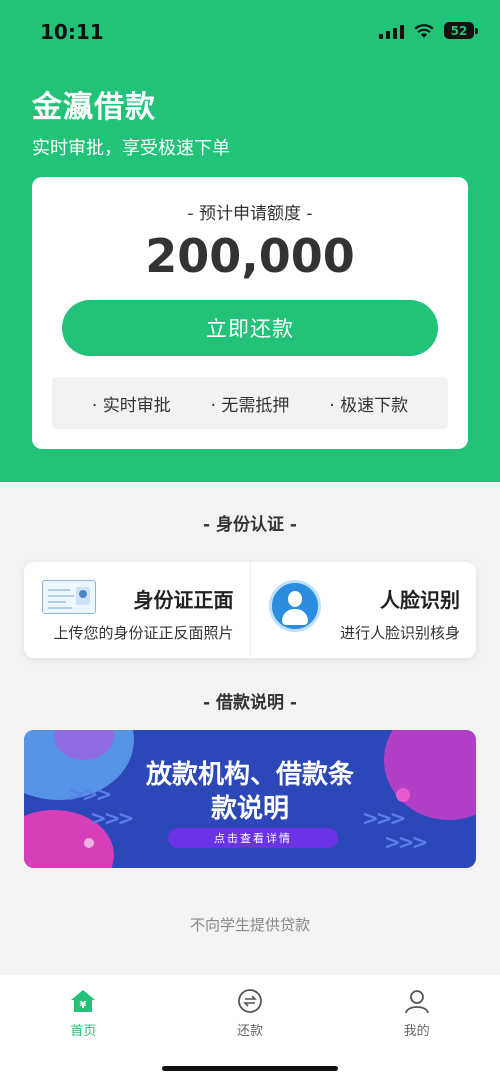  Describe the element at coordinates (369, 405) in the screenshot. I see `feature-item: · 极速下款` at that location.